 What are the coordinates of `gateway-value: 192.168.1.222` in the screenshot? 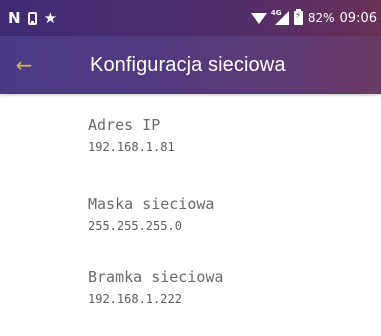 It's located at (135, 299).